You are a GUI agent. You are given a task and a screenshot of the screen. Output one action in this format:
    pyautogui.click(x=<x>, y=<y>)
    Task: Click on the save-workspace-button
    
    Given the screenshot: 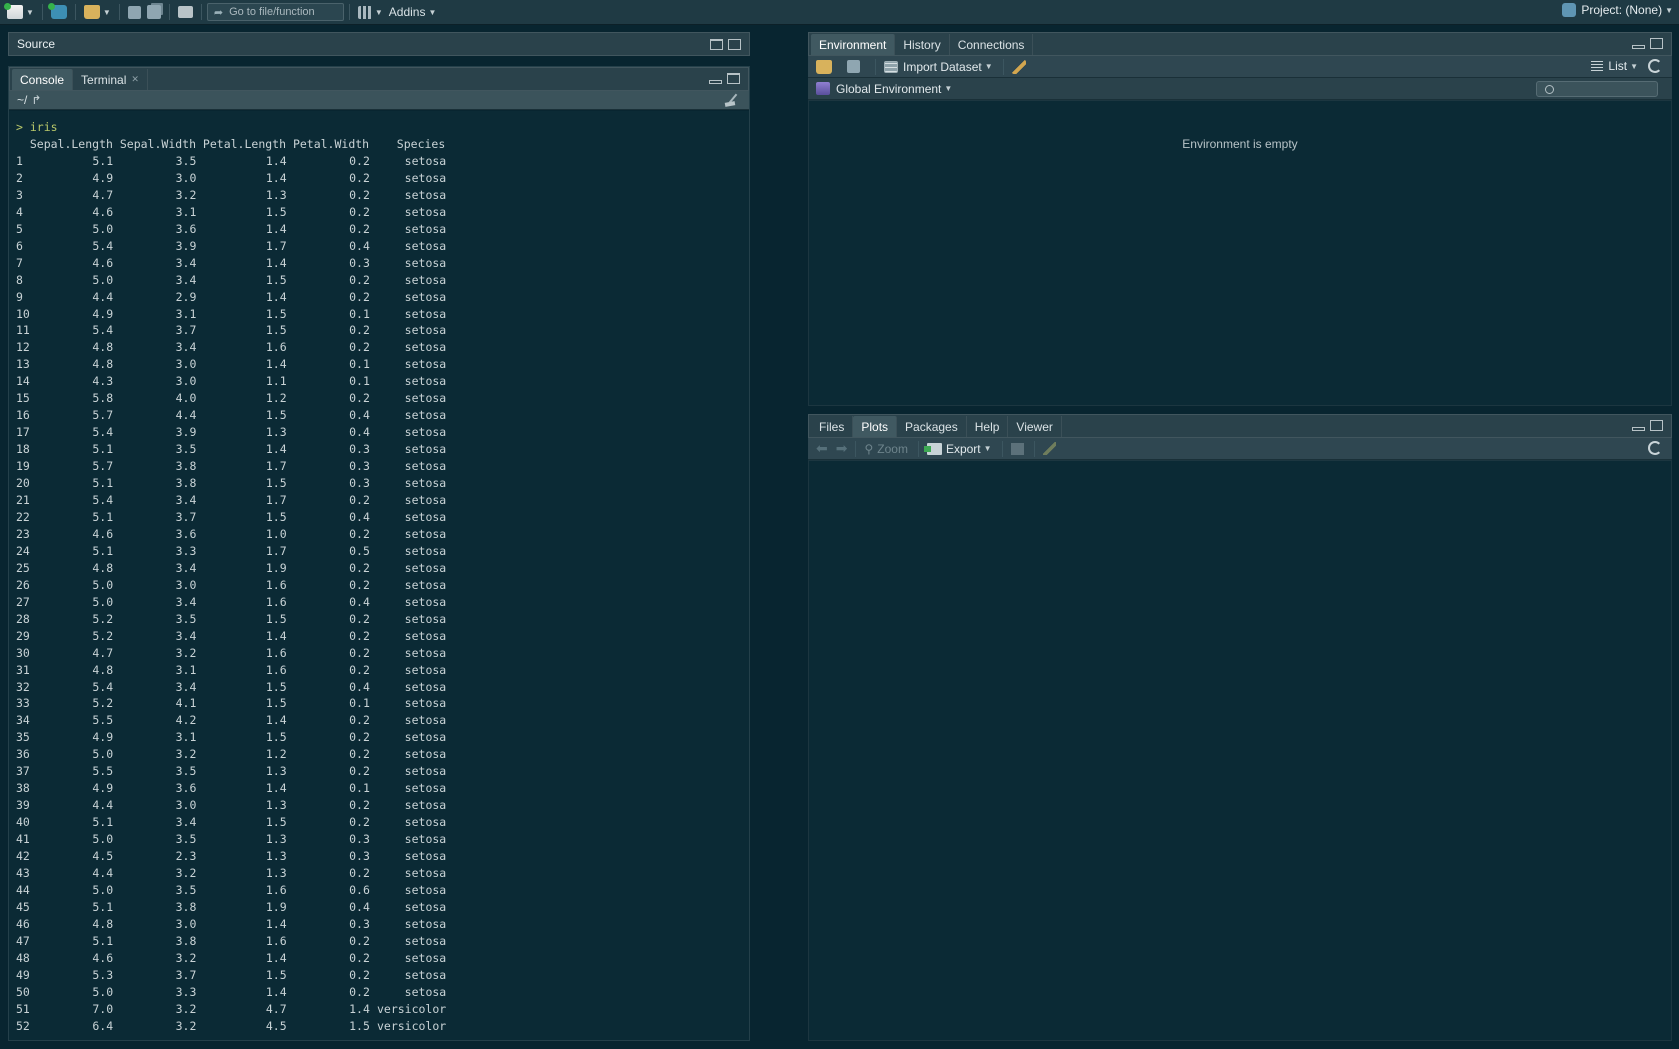 What is the action you would take?
    pyautogui.click(x=856, y=66)
    